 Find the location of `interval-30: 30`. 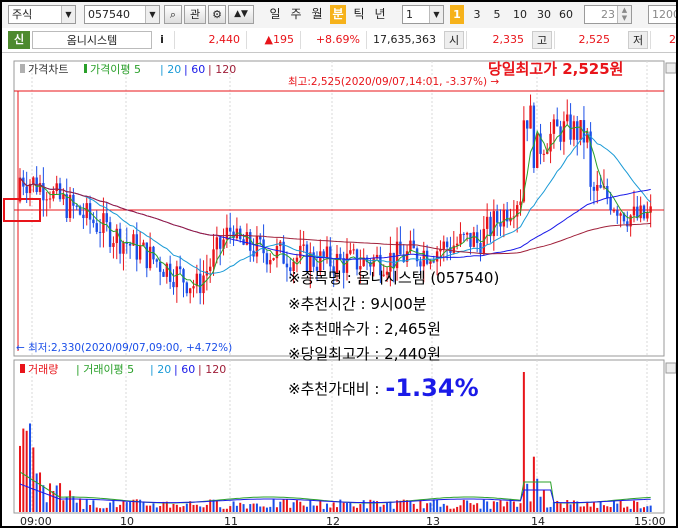

interval-30: 30 is located at coordinates (544, 14).